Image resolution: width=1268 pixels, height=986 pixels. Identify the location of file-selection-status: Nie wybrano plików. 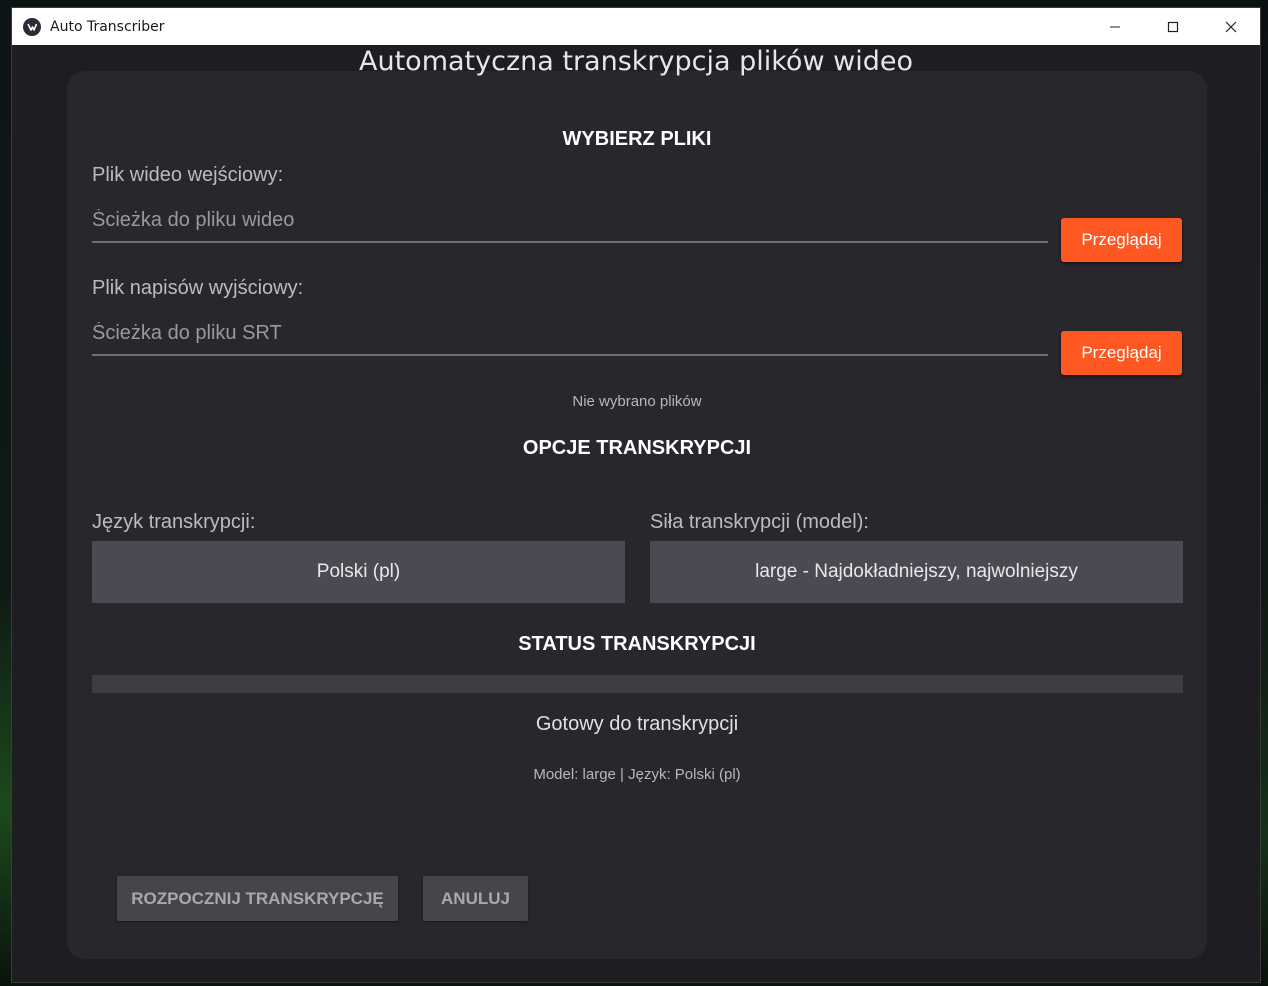
(637, 401).